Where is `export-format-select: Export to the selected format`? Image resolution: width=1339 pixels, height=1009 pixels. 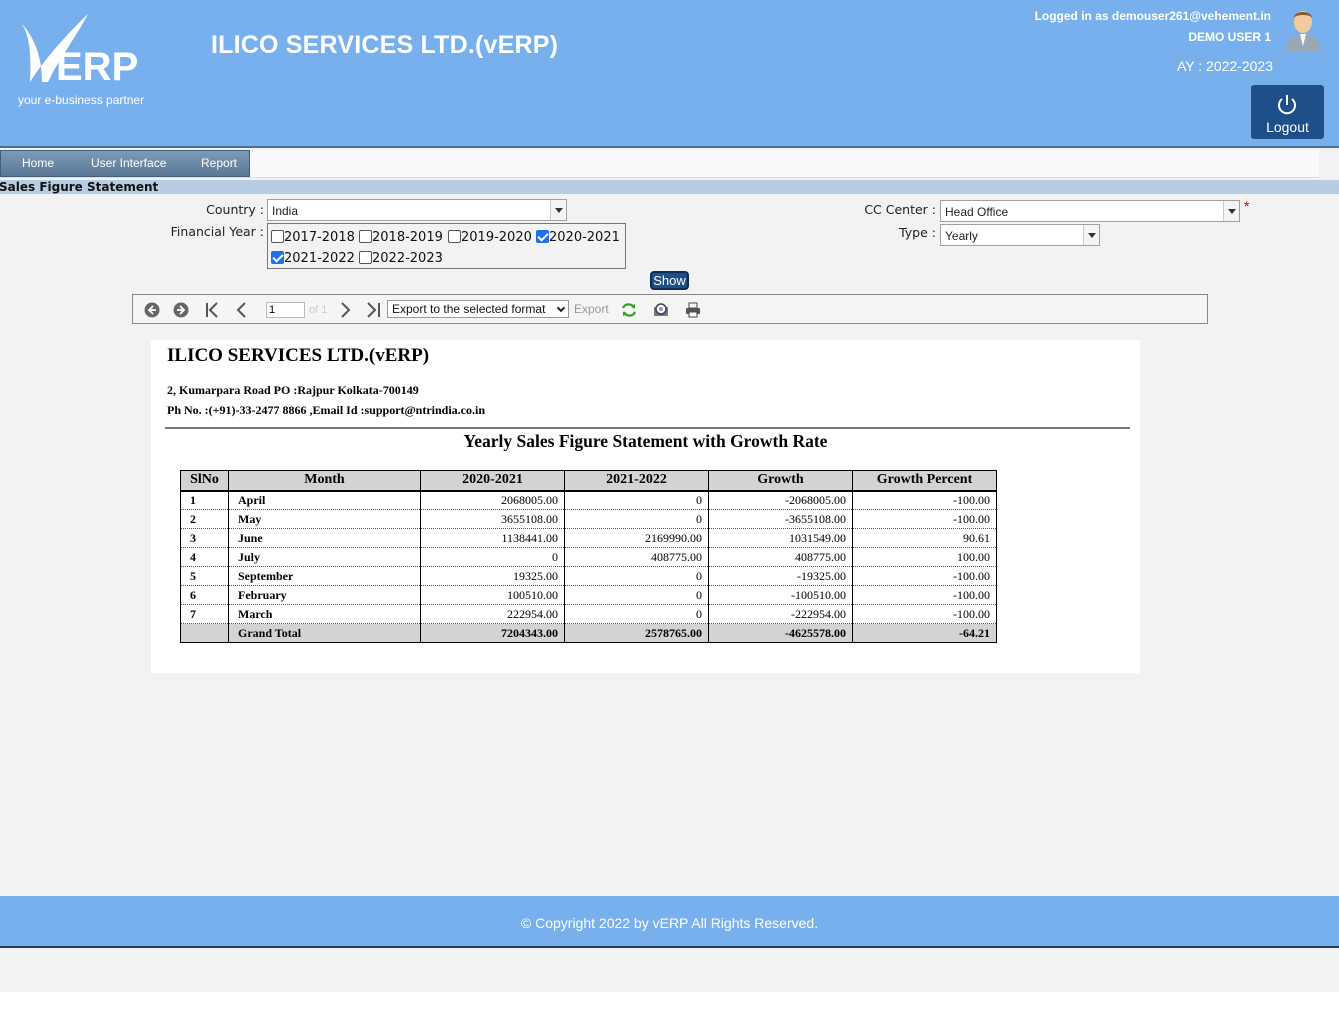
export-format-select: Export to the selected format is located at coordinates (478, 309).